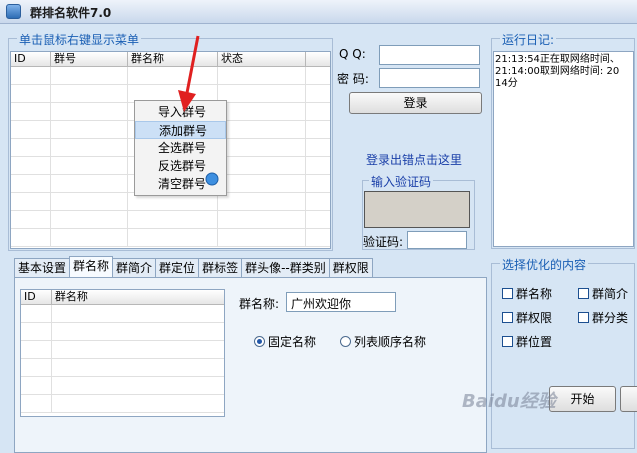 The image size is (637, 453). Describe the element at coordinates (42, 267) in the screenshot. I see `tab-basic-settings: 基本设置` at that location.